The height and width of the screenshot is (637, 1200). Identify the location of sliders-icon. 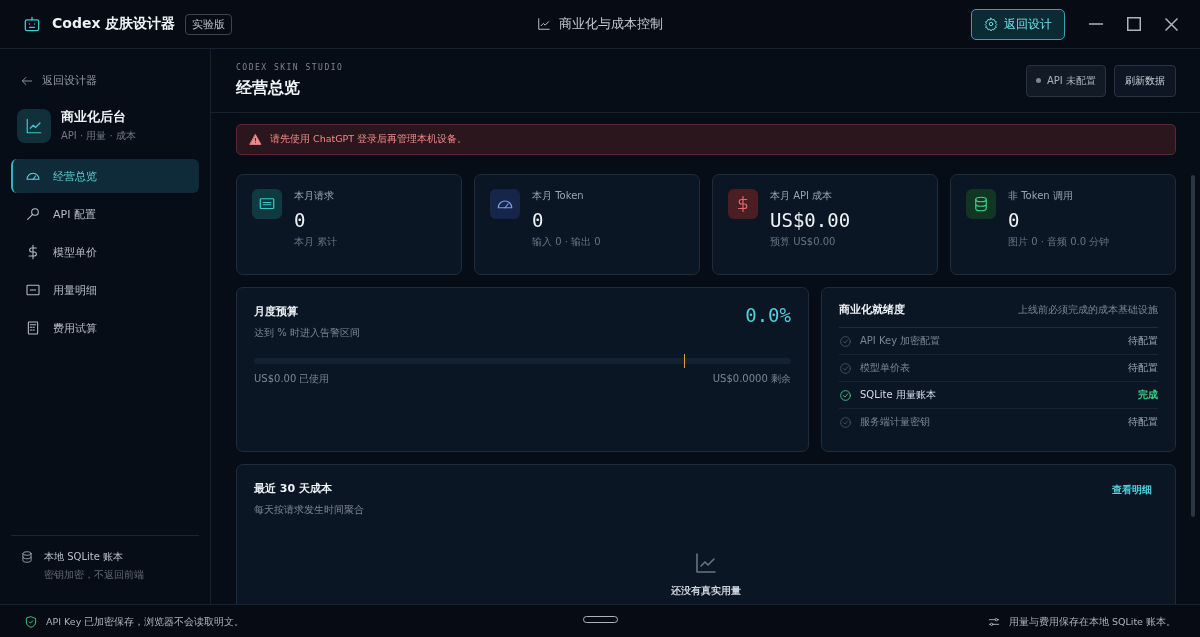
(993, 622).